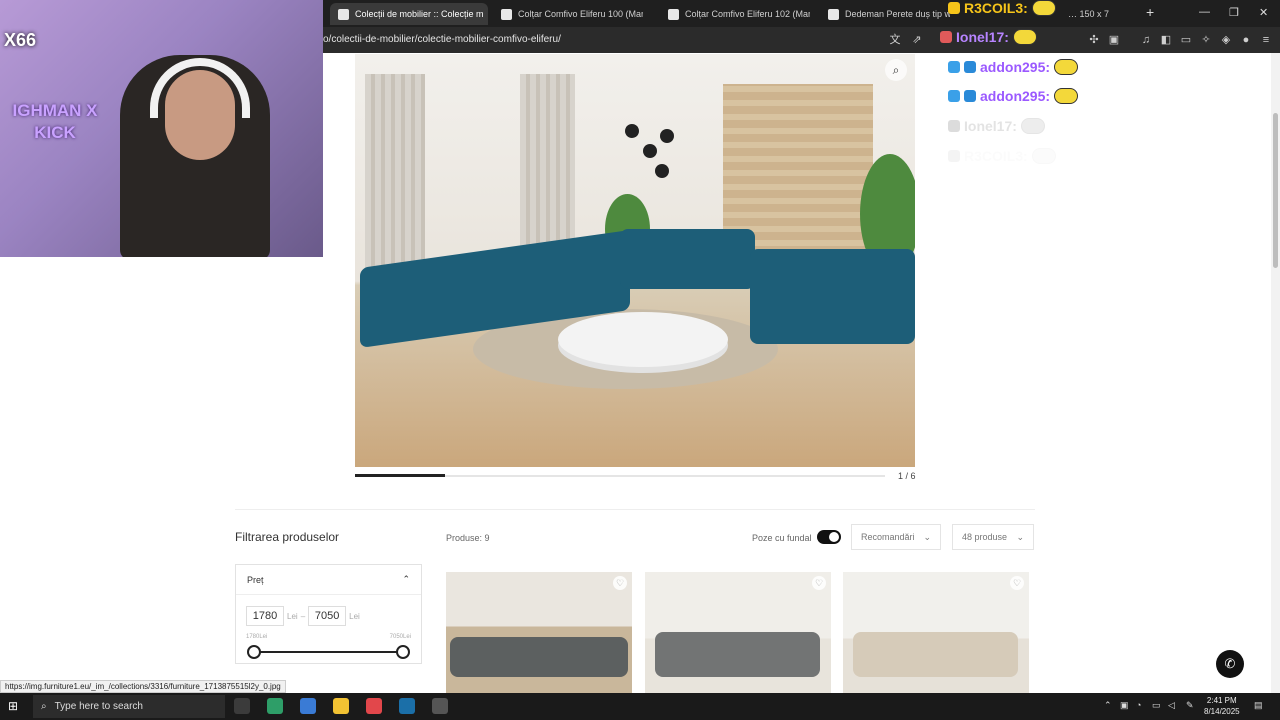 The width and height of the screenshot is (1280, 720). I want to click on taskbar-clock: 2:41 PM 8/14/2025, so click(1222, 706).